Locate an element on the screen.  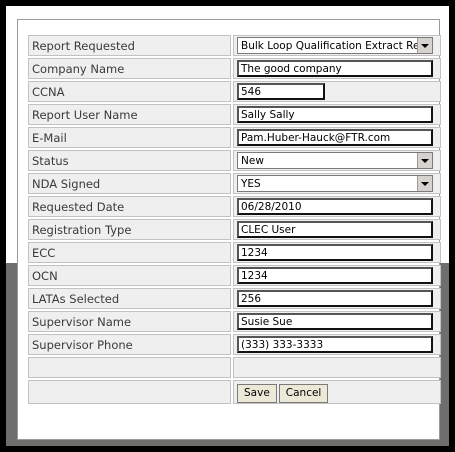
company-name-label: Company Name is located at coordinates (129, 68).